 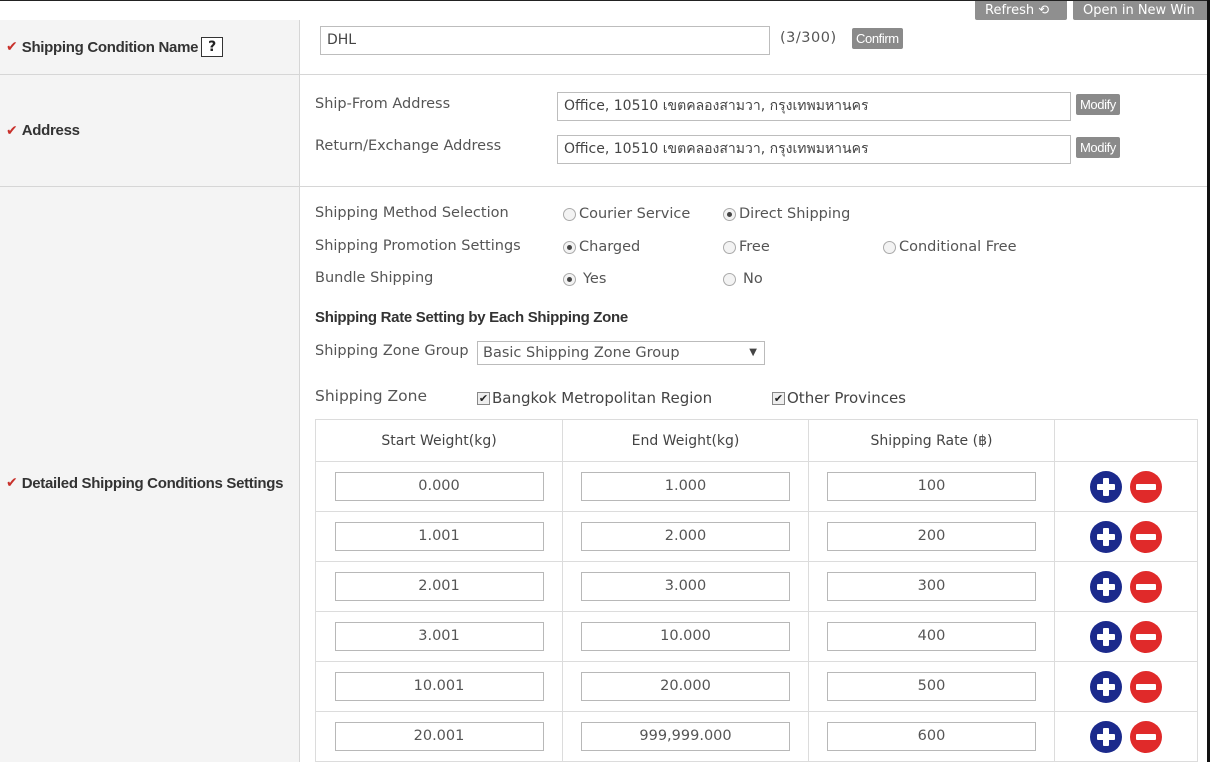 I want to click on end-weight-input: 999,999.000, so click(x=685, y=736).